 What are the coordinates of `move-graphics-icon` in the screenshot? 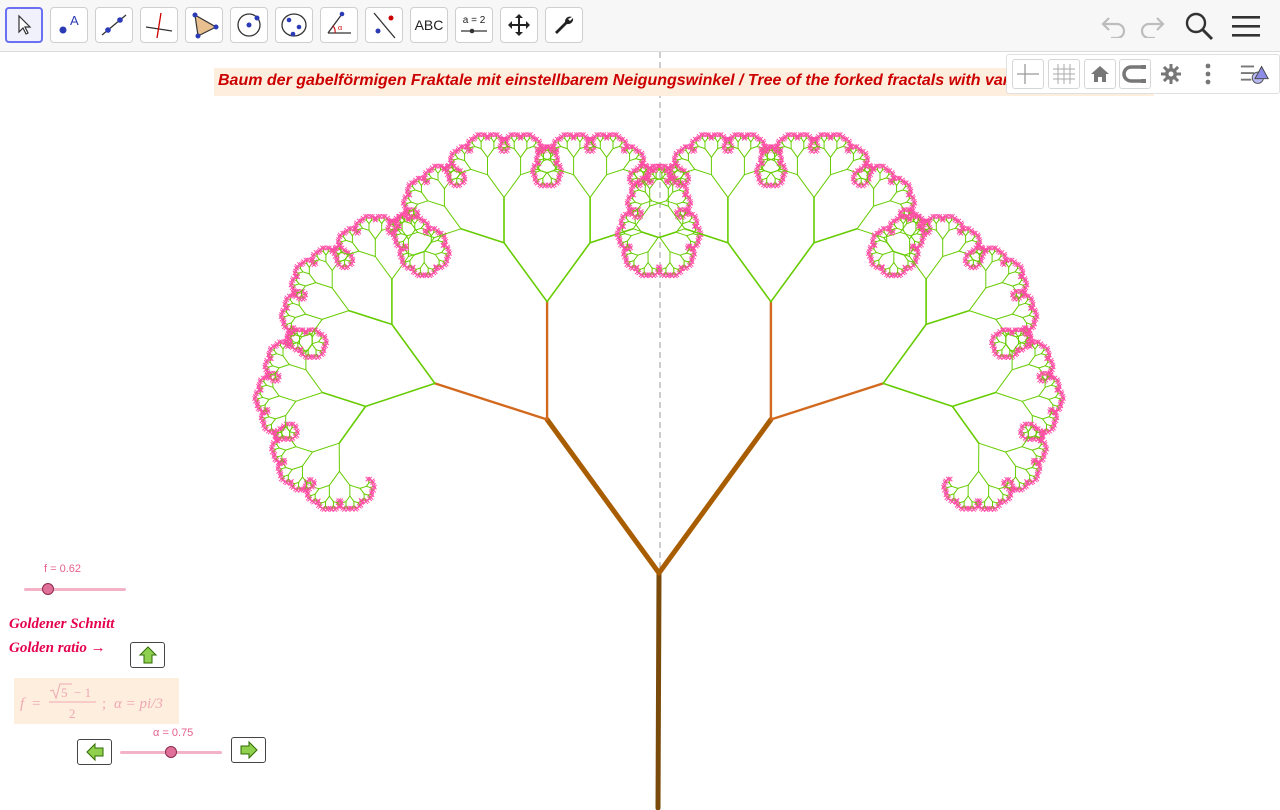 It's located at (519, 25).